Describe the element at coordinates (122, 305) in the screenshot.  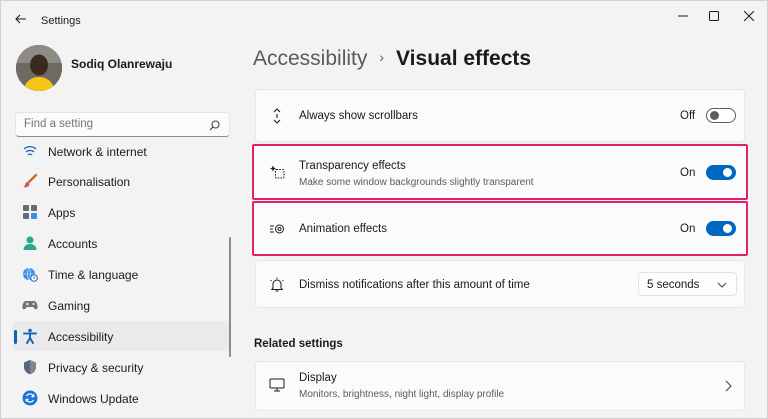
I see `sidebar-item-gaming: Gaming` at that location.